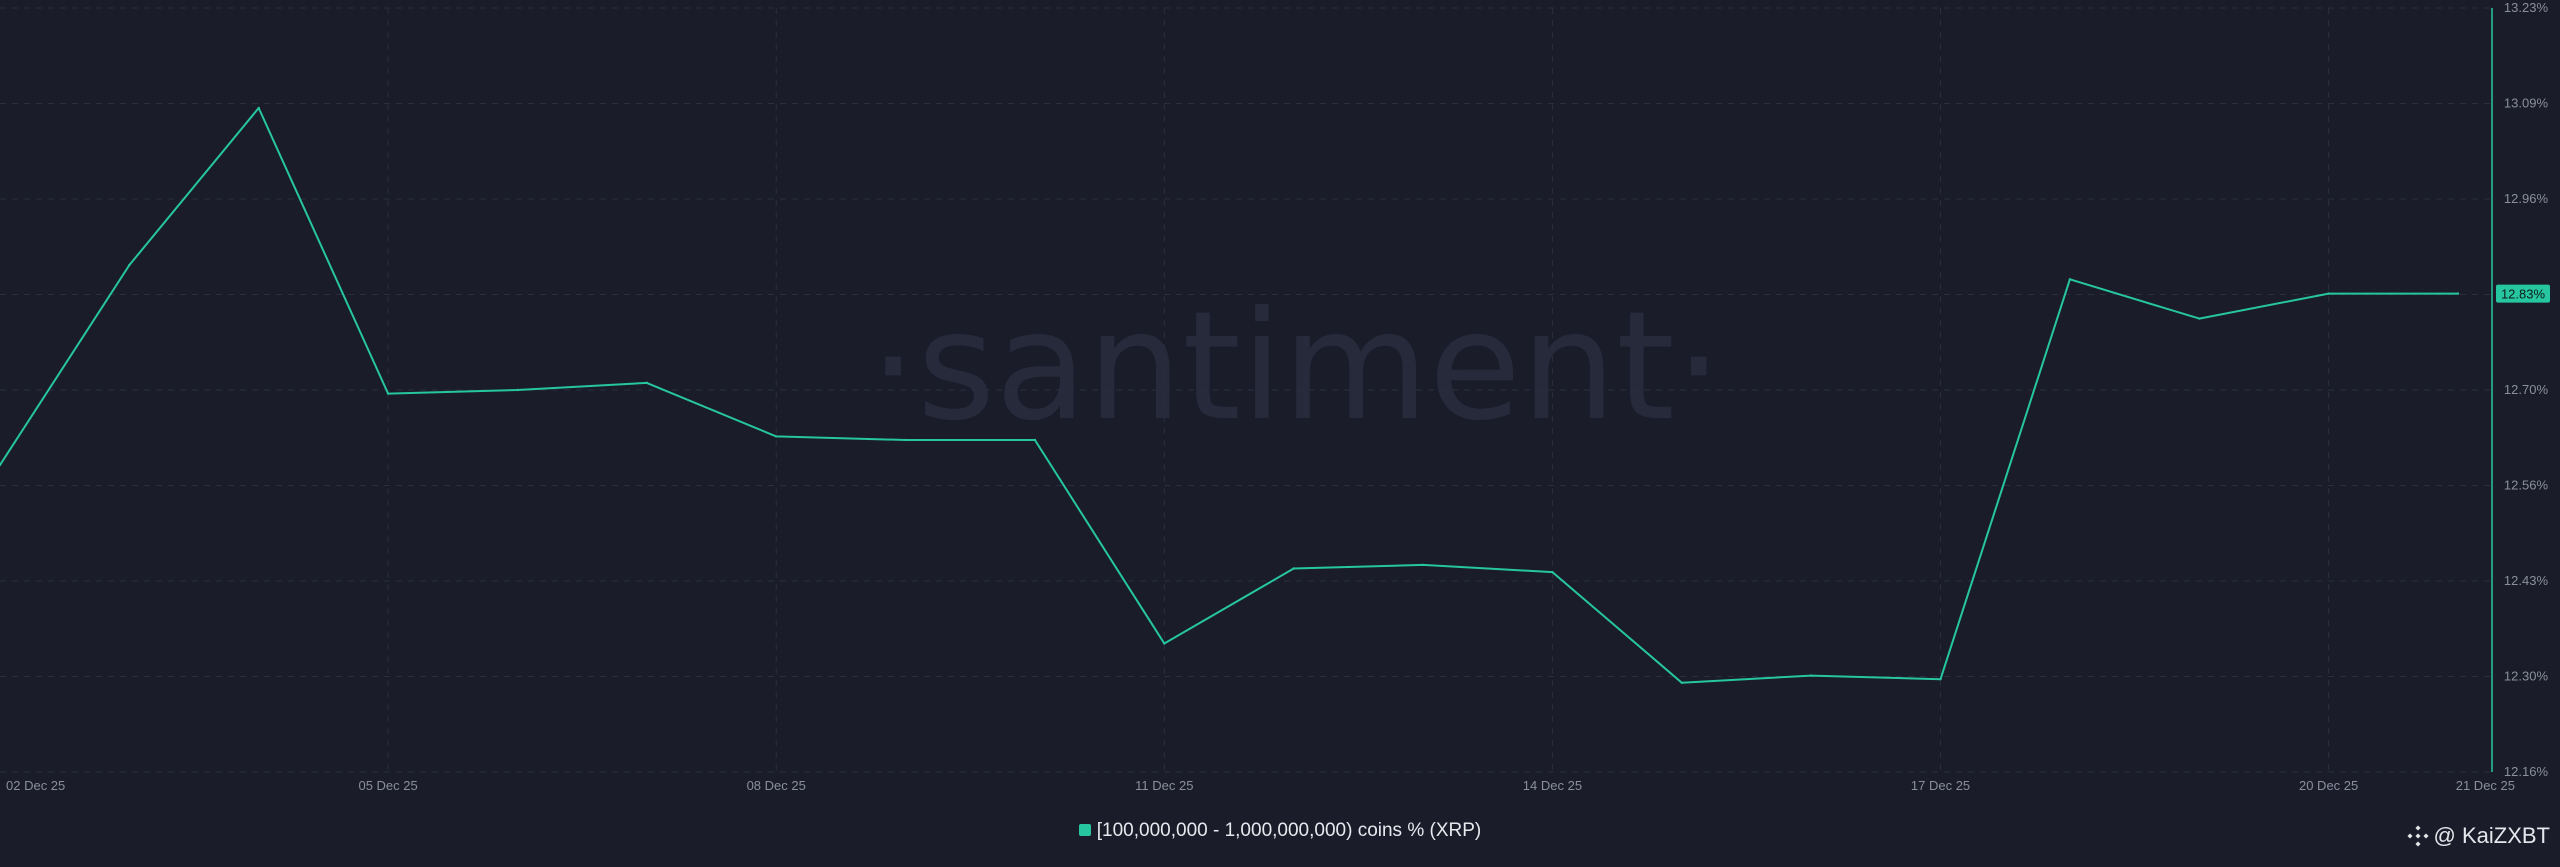  Describe the element at coordinates (1295, 367) in the screenshot. I see `santiment-watermark: ·santiment·` at that location.